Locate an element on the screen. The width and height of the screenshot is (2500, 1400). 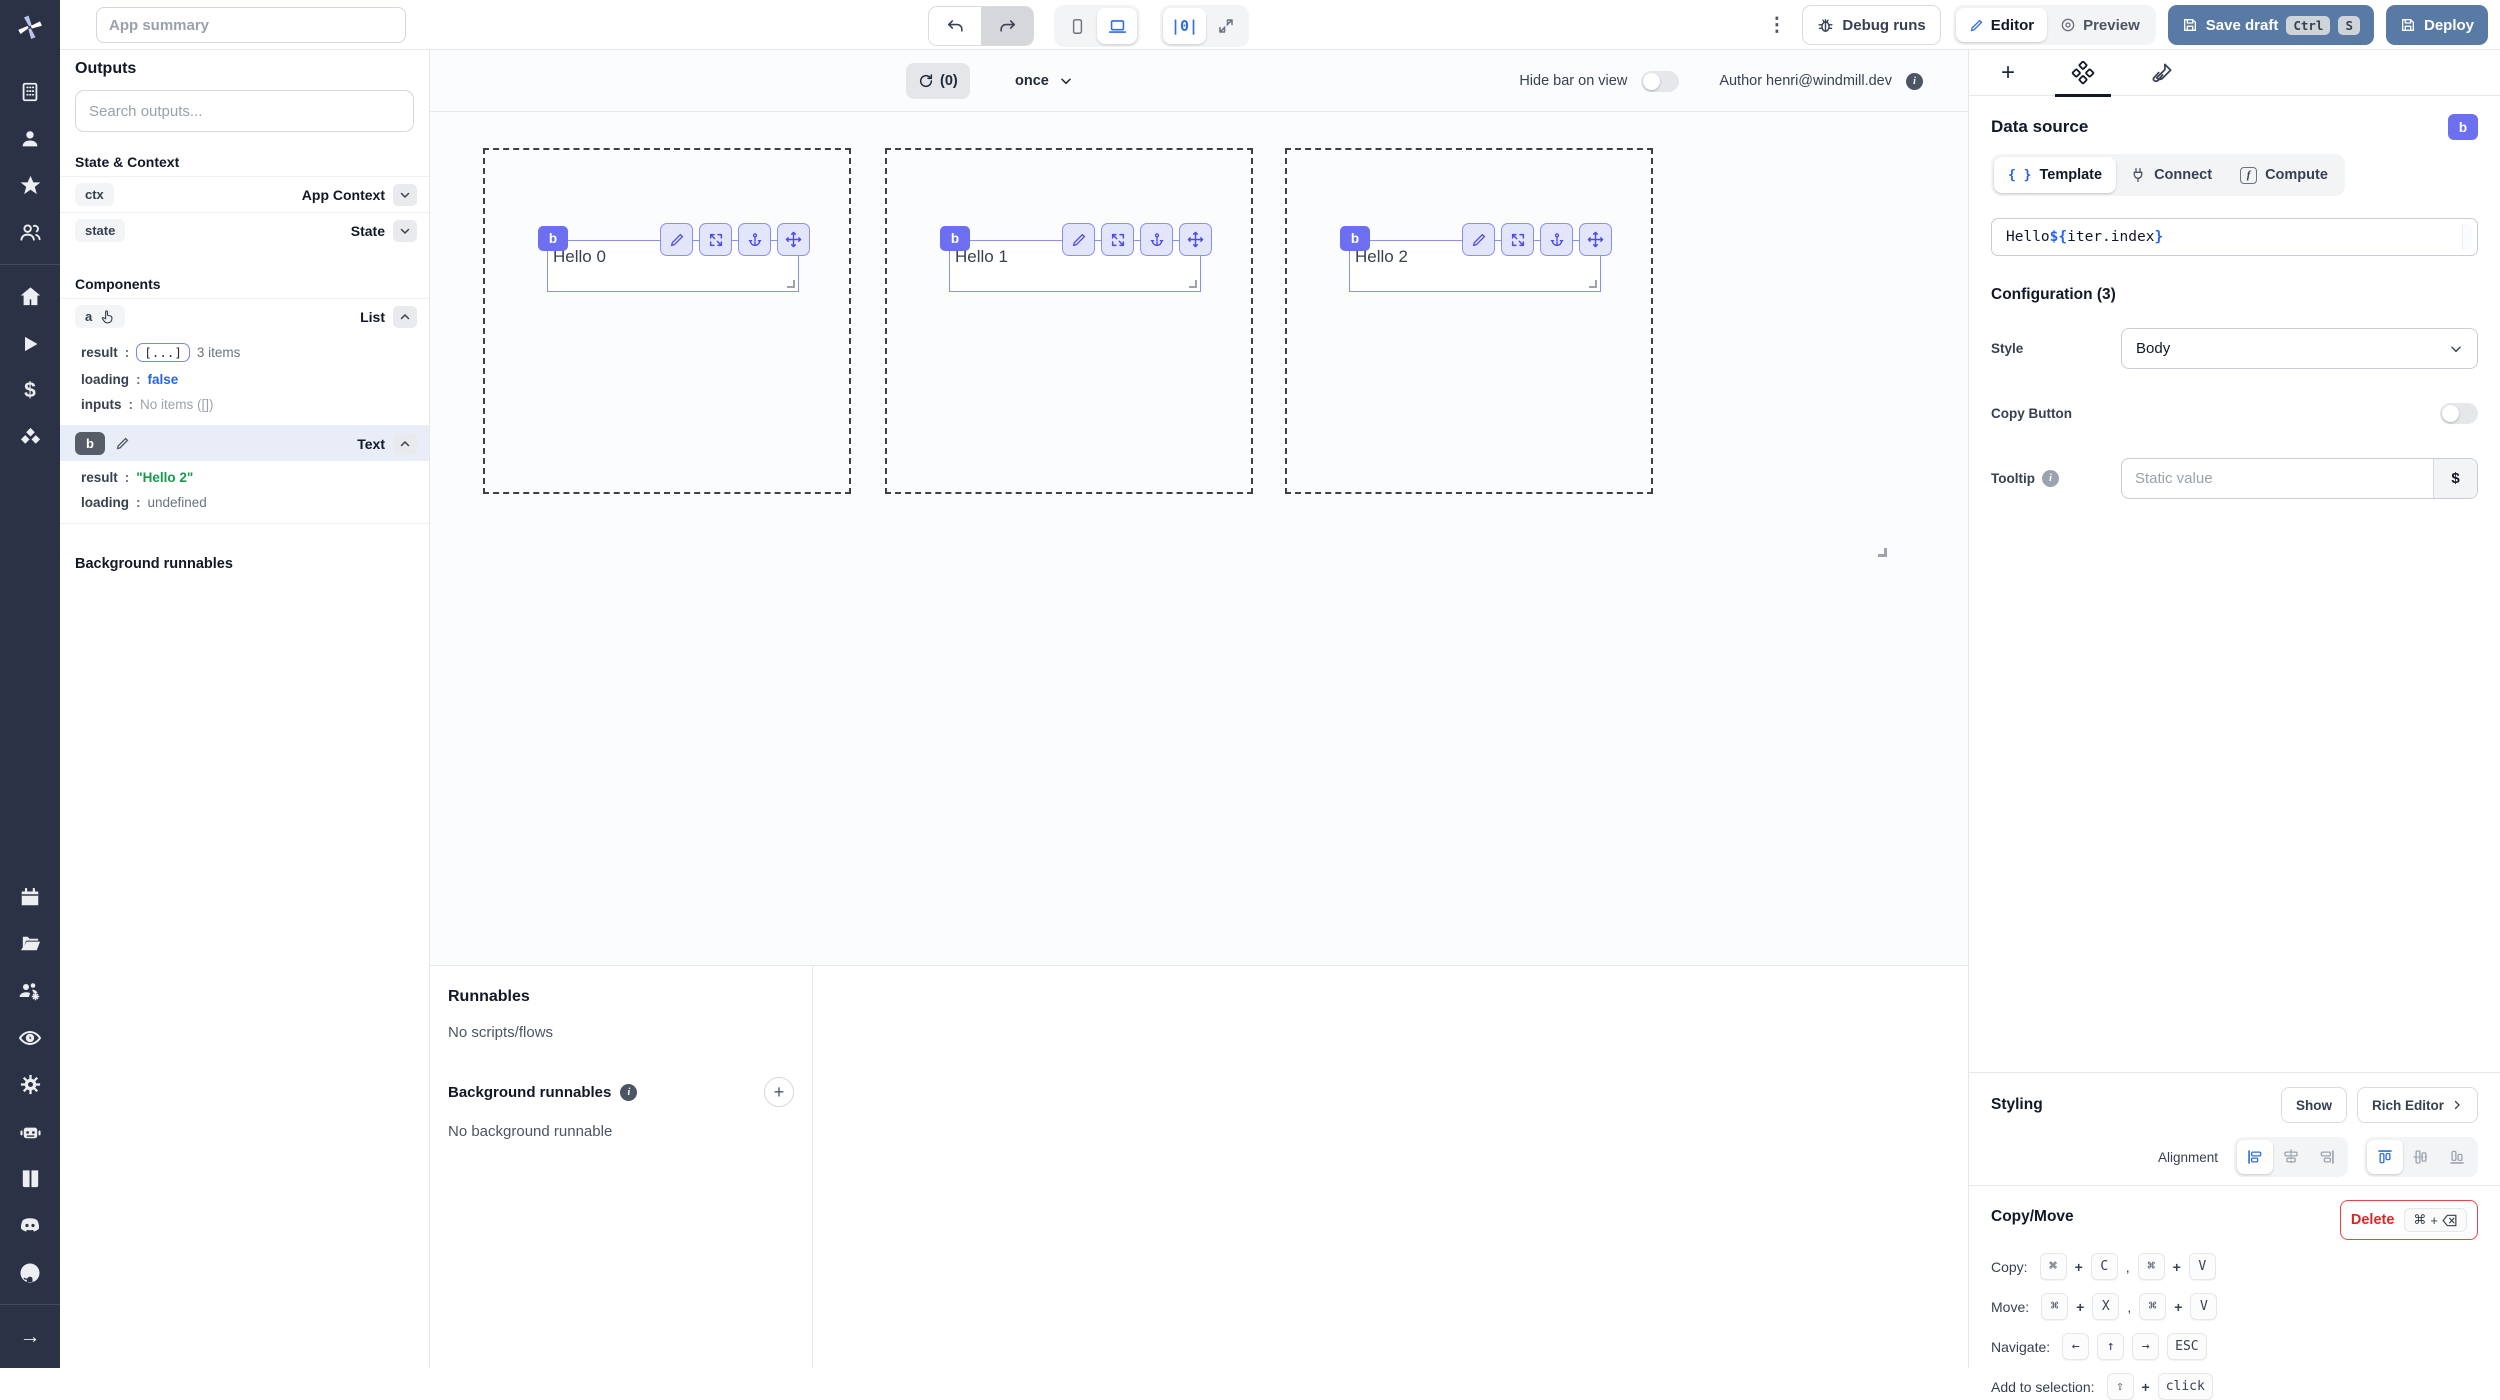
author-info-icon: i is located at coordinates (1914, 81).